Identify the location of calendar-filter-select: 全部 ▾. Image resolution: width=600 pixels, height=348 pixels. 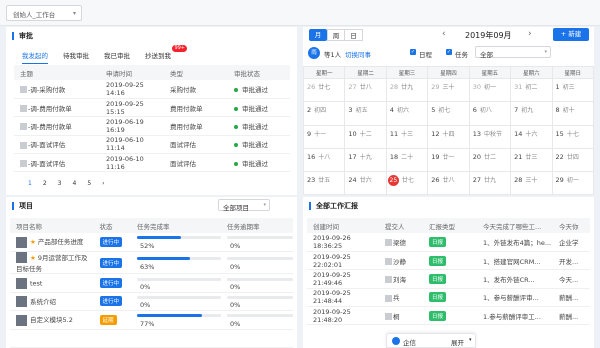
(513, 52).